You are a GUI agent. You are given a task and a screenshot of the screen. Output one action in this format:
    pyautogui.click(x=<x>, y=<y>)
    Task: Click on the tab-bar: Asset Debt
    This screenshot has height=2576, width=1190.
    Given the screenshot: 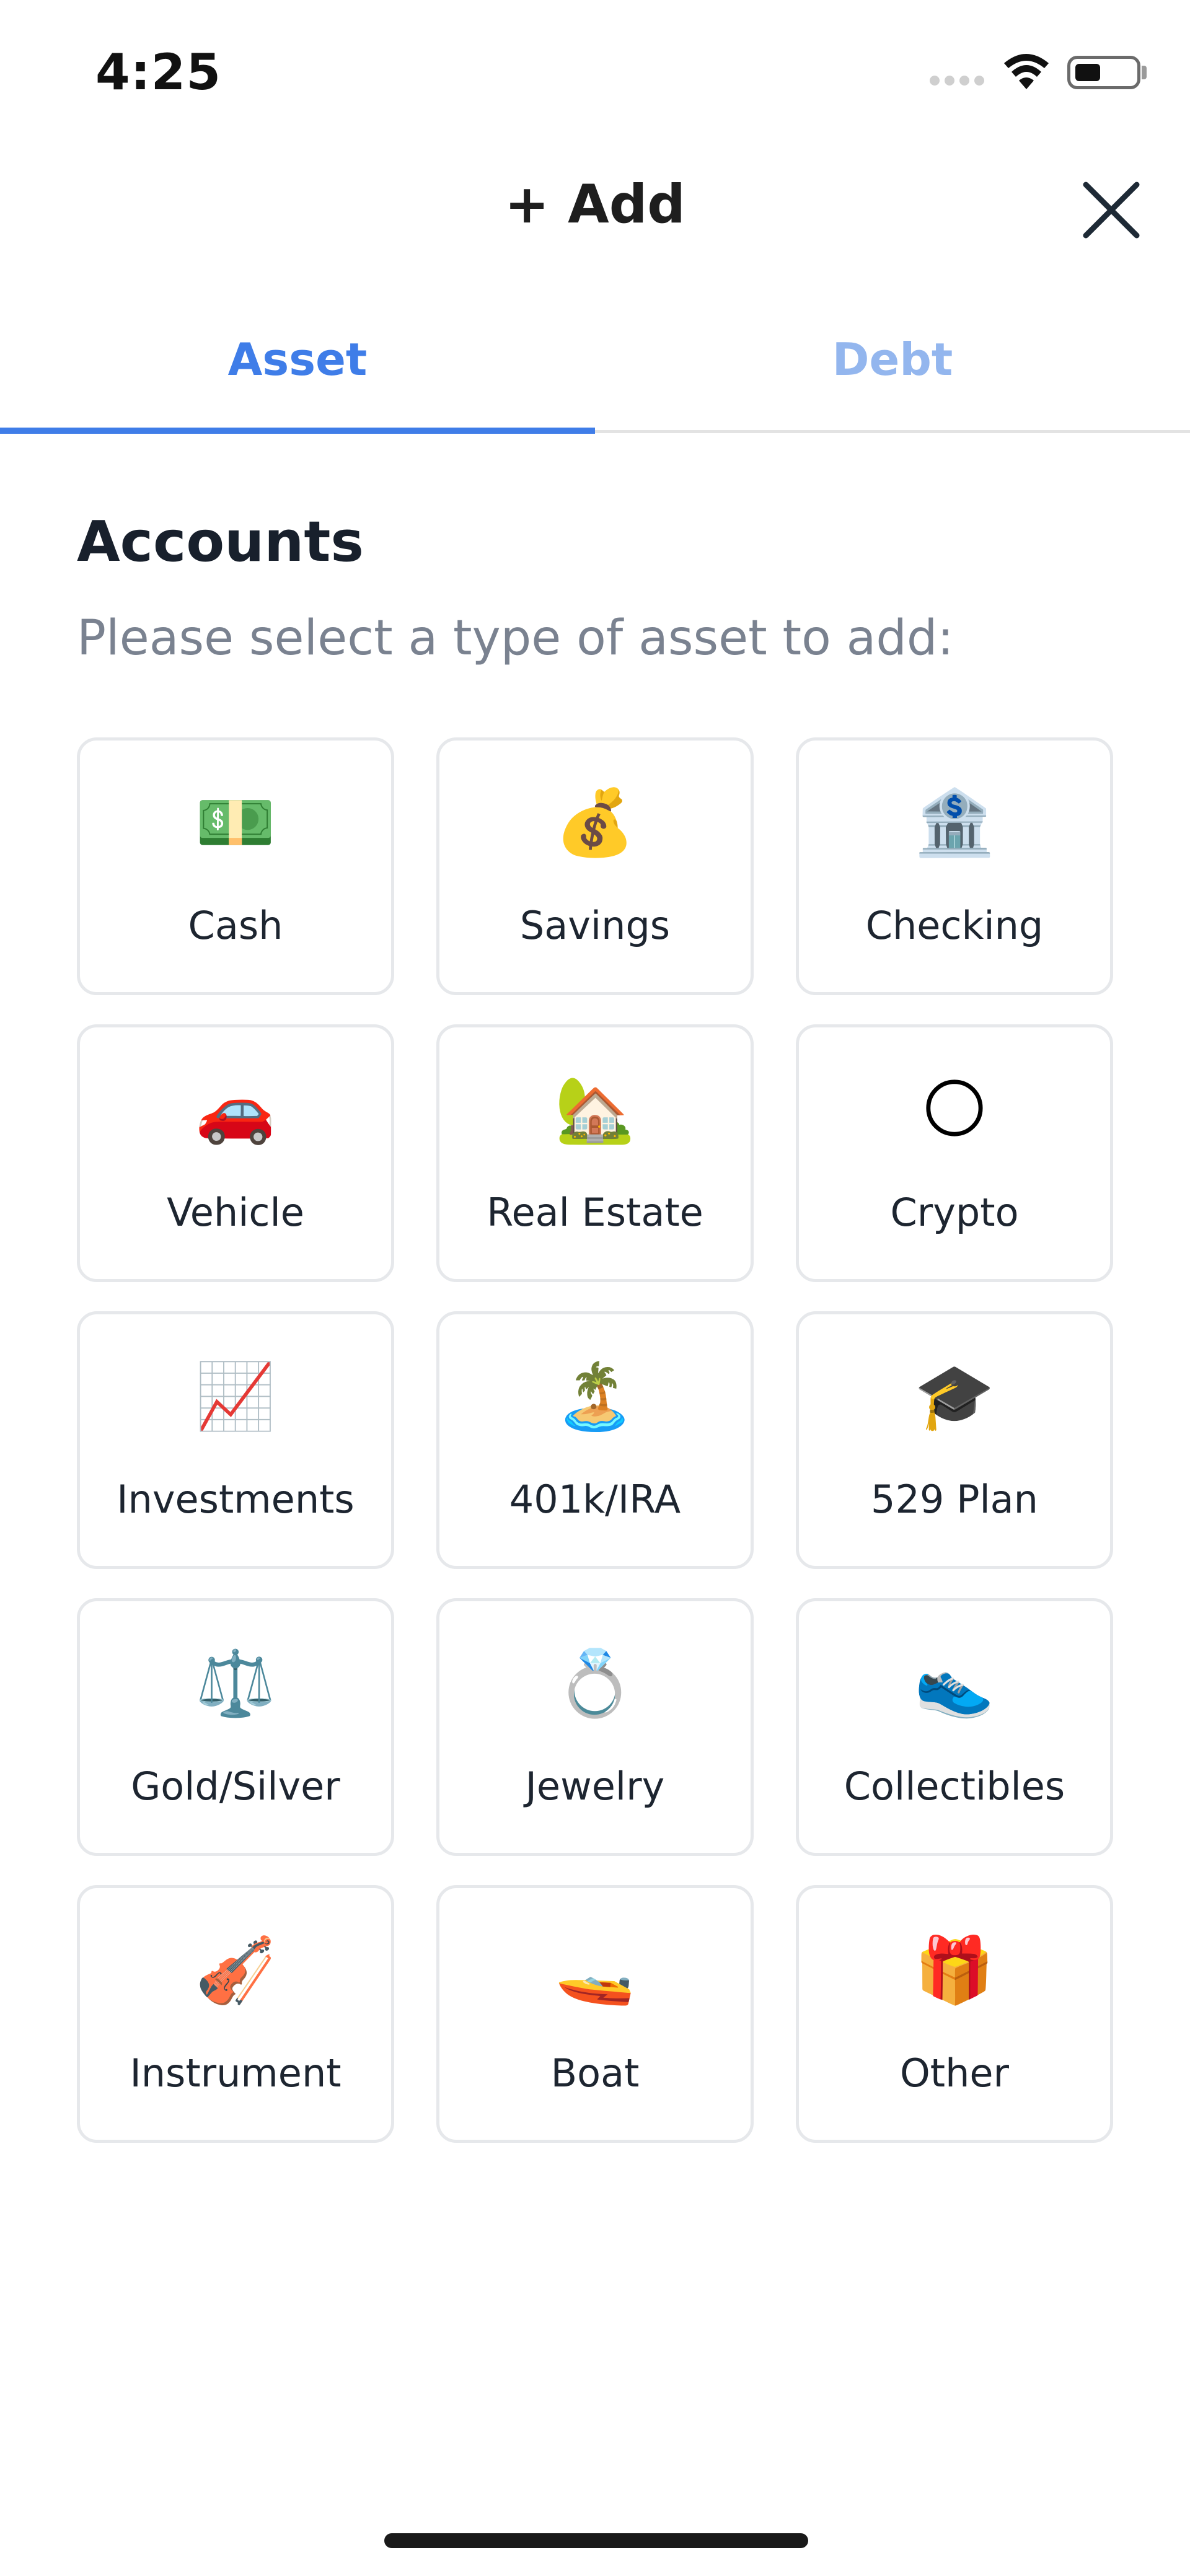 What is the action you would take?
    pyautogui.click(x=595, y=378)
    